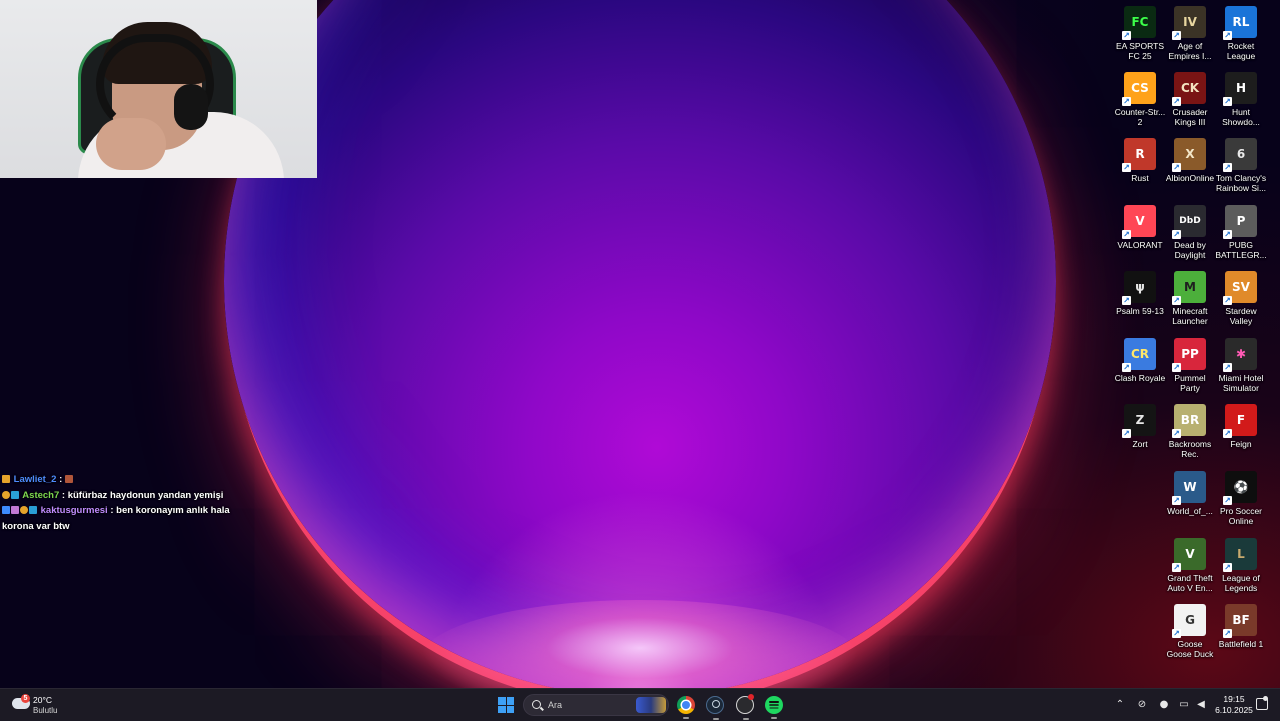  I want to click on desktop-icon-crusader-kings-iii: CK ↗ Crusader Kings III, so click(1190, 99).